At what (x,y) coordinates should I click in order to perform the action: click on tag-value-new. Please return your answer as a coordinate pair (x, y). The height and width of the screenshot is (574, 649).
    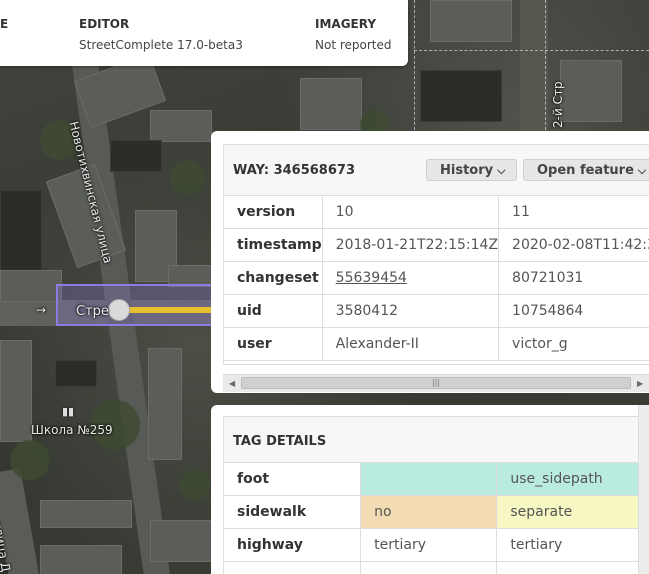
    Looking at the image, I should click on (572, 567).